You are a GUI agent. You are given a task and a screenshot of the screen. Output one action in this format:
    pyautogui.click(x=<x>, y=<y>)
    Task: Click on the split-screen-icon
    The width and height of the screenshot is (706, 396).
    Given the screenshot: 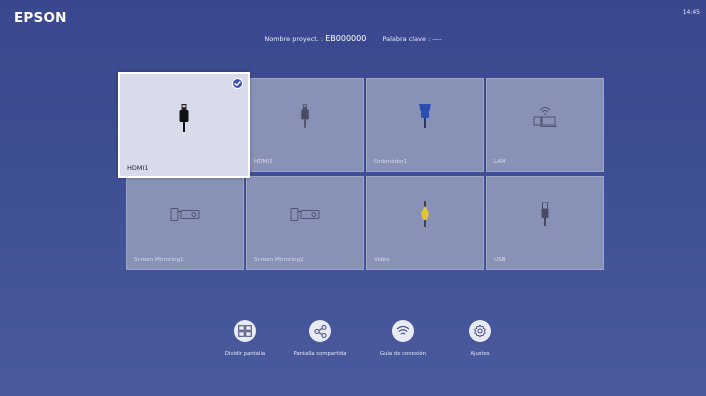 What is the action you would take?
    pyautogui.click(x=245, y=331)
    